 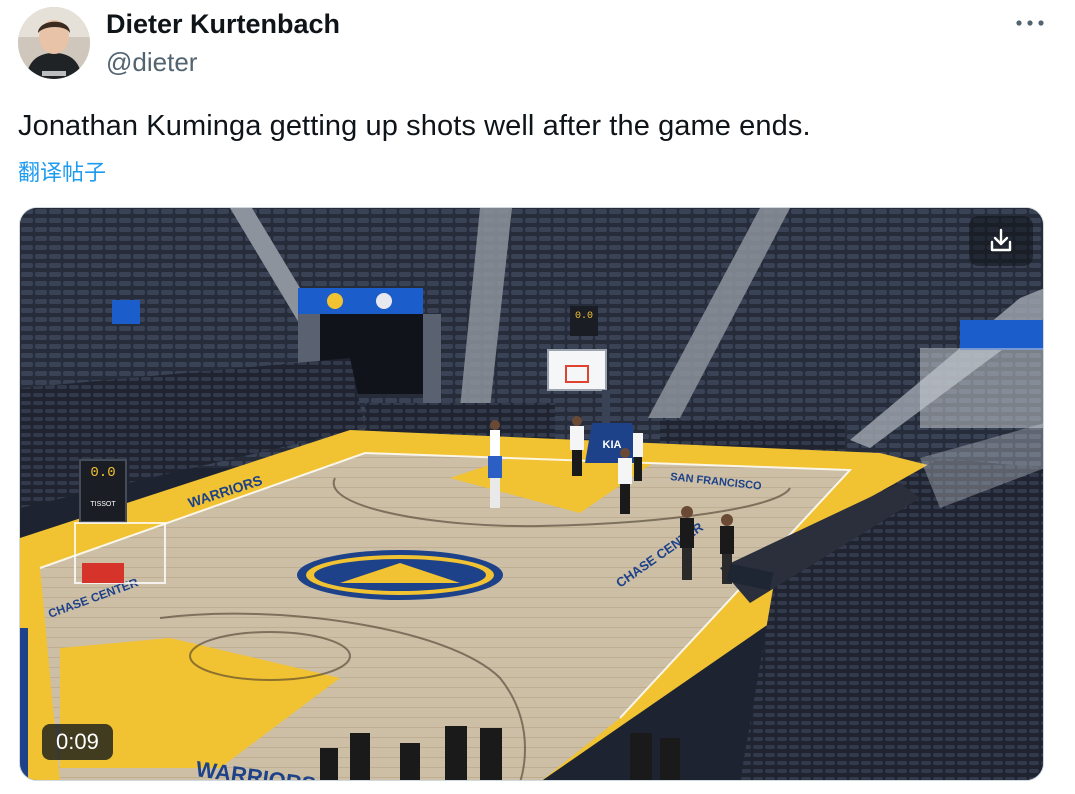 I want to click on shot-clock-brand: TISSOT, so click(x=103, y=504).